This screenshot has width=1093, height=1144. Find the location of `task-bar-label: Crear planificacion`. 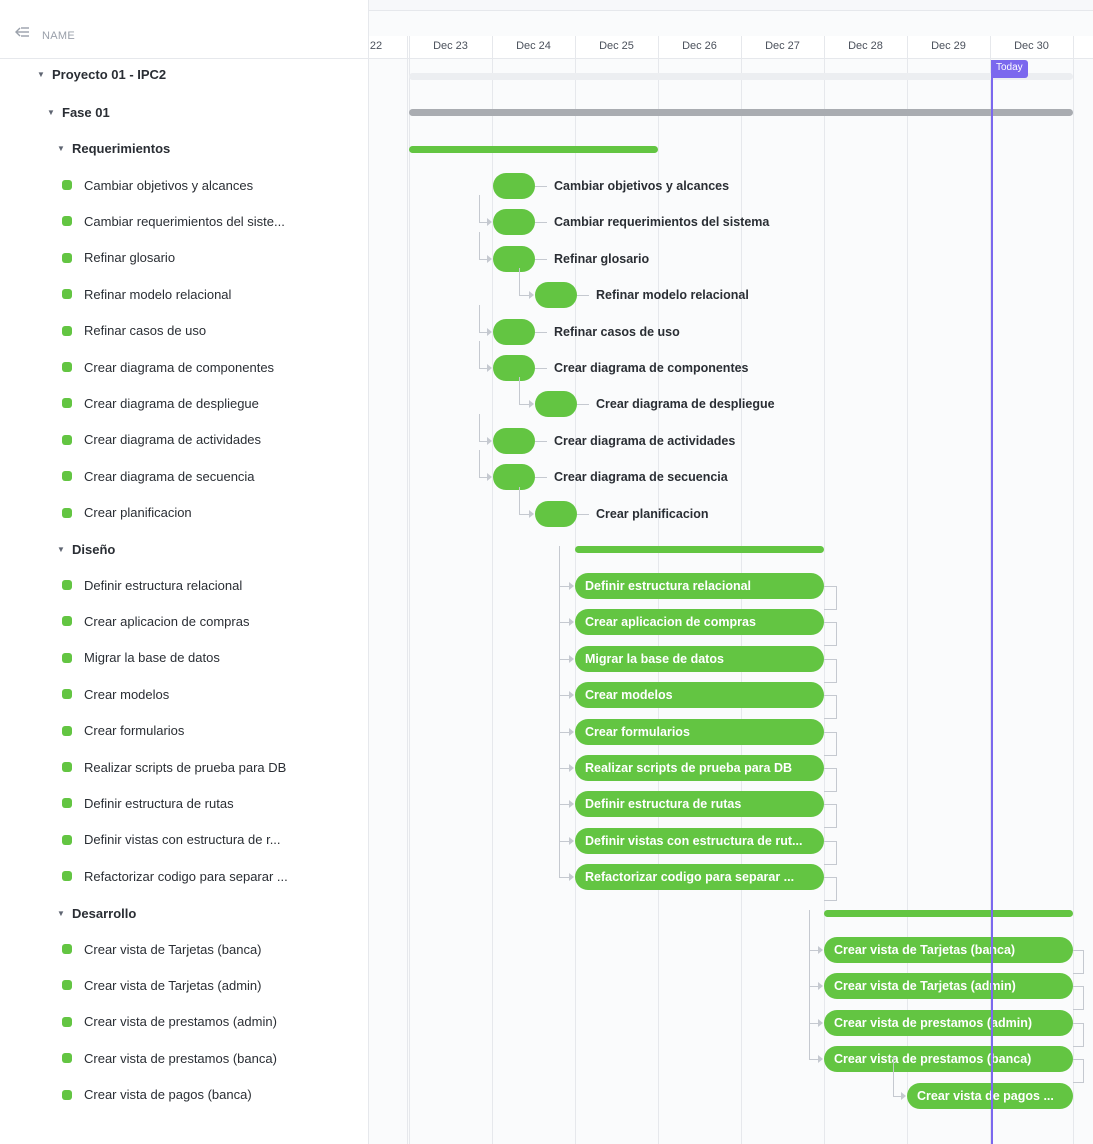

task-bar-label: Crear planificacion is located at coordinates (652, 514).